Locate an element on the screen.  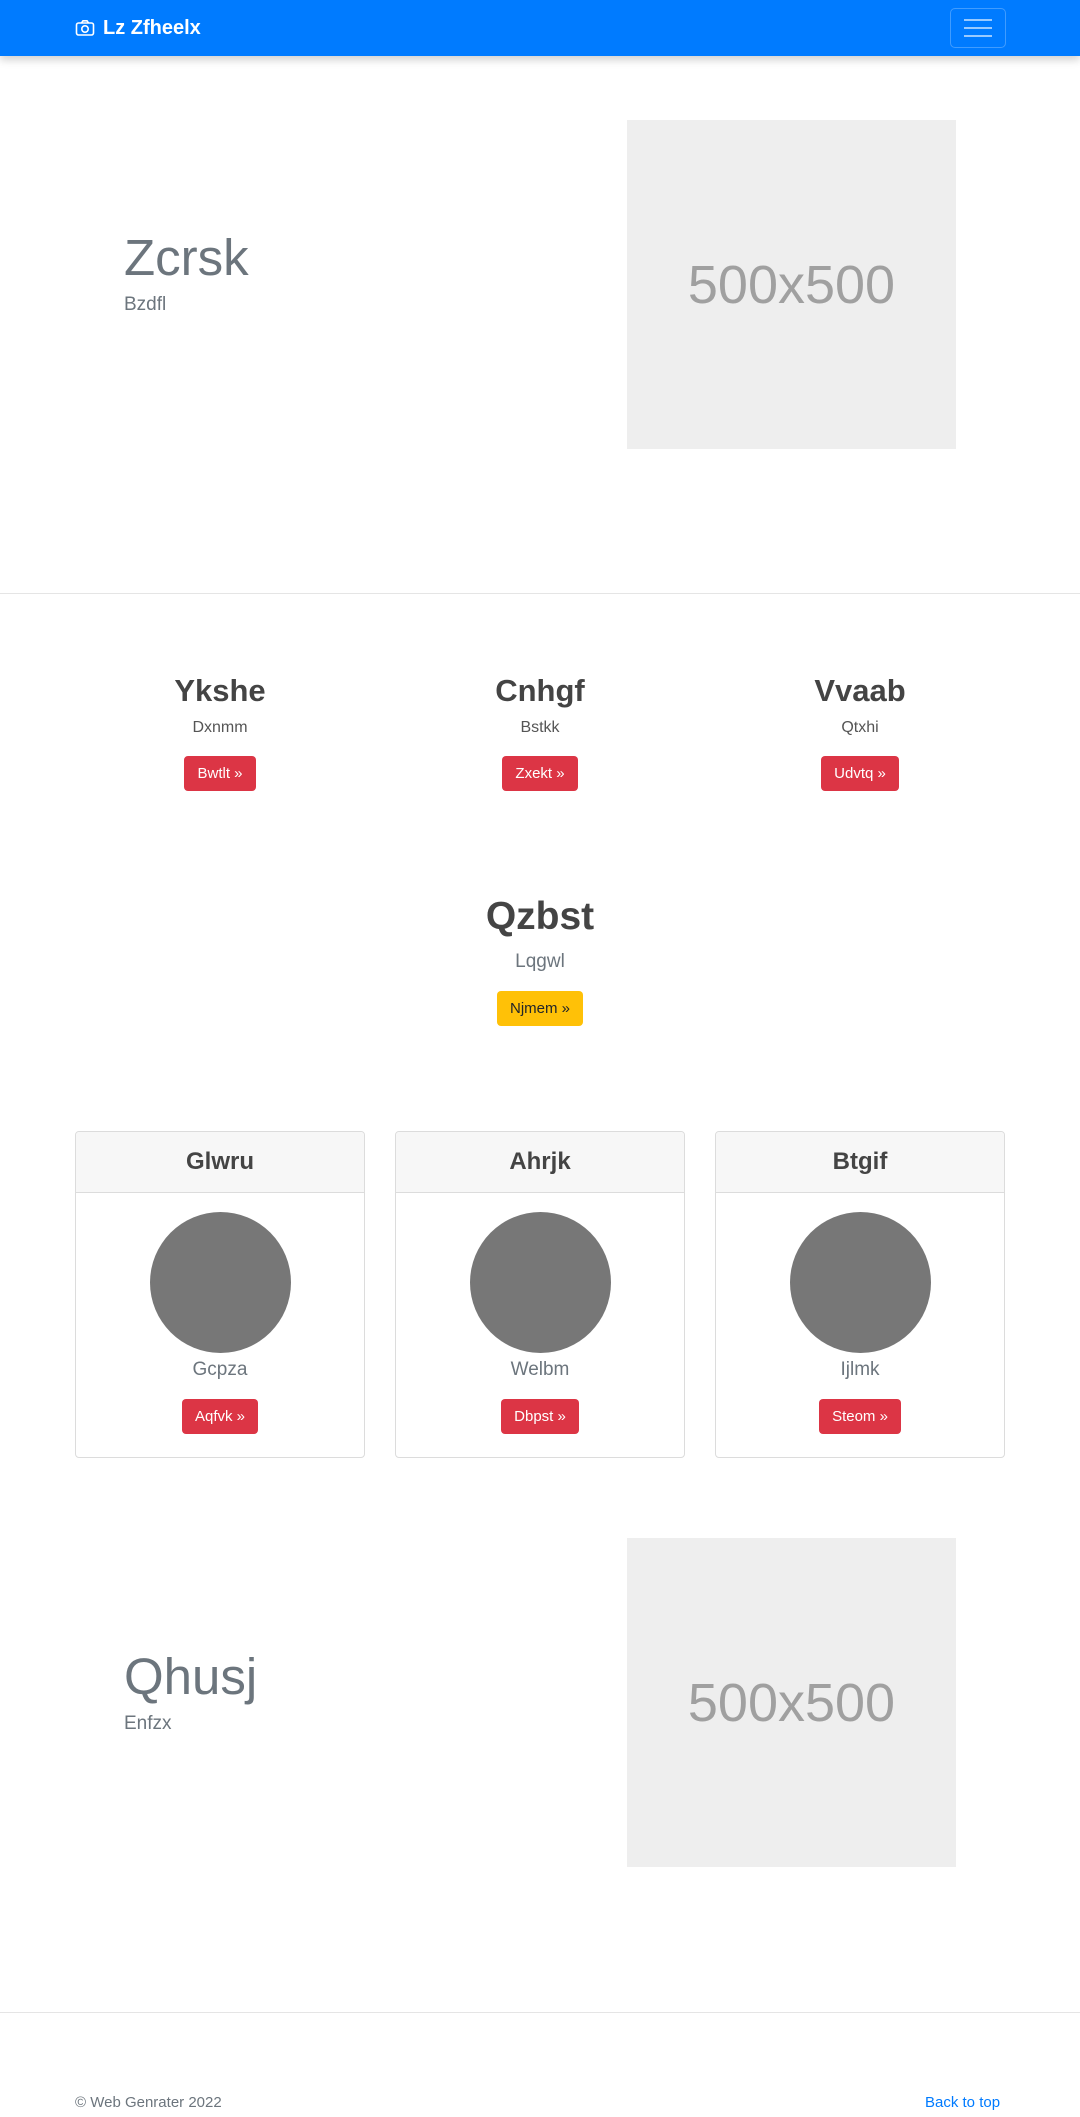
column-3: Vvaab Qtxhi Udvtq » is located at coordinates (860, 732).